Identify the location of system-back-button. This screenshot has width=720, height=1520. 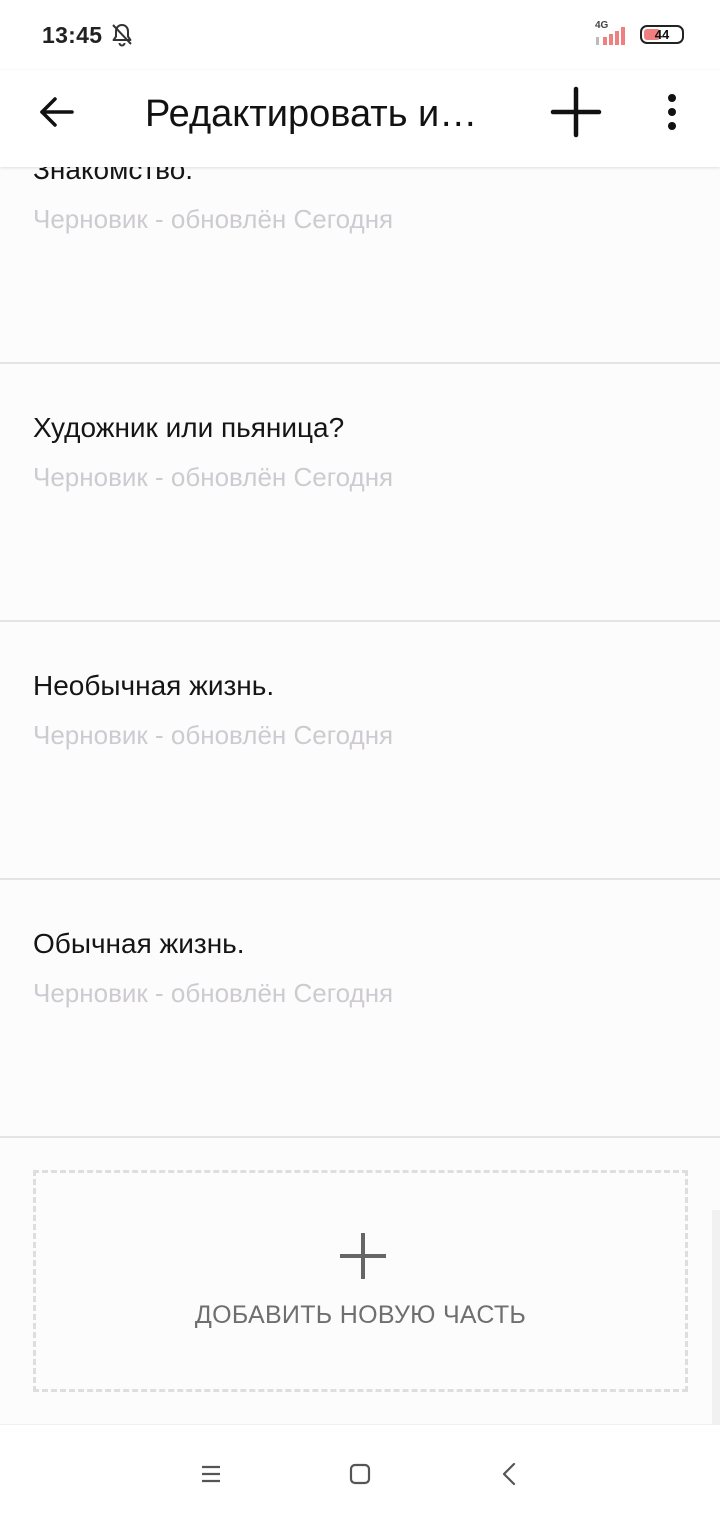
(510, 1474).